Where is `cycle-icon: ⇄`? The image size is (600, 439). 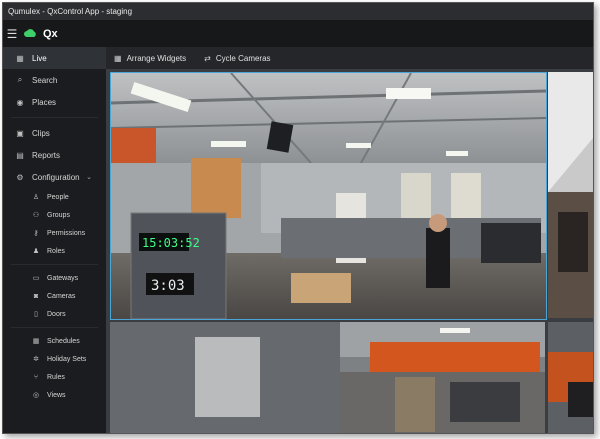 cycle-icon: ⇄ is located at coordinates (207, 58).